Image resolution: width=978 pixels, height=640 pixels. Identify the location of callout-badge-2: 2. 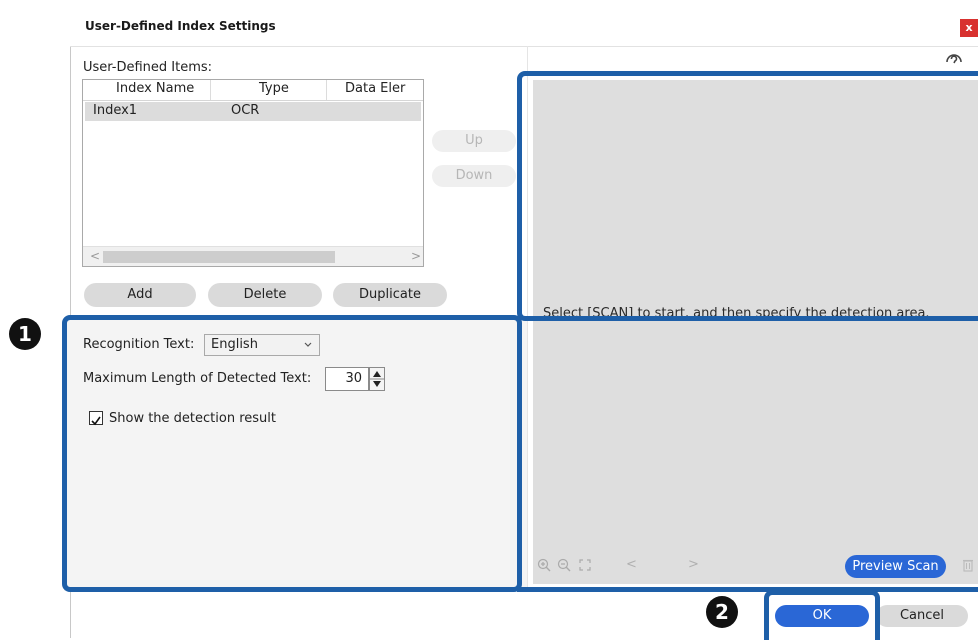
(722, 612).